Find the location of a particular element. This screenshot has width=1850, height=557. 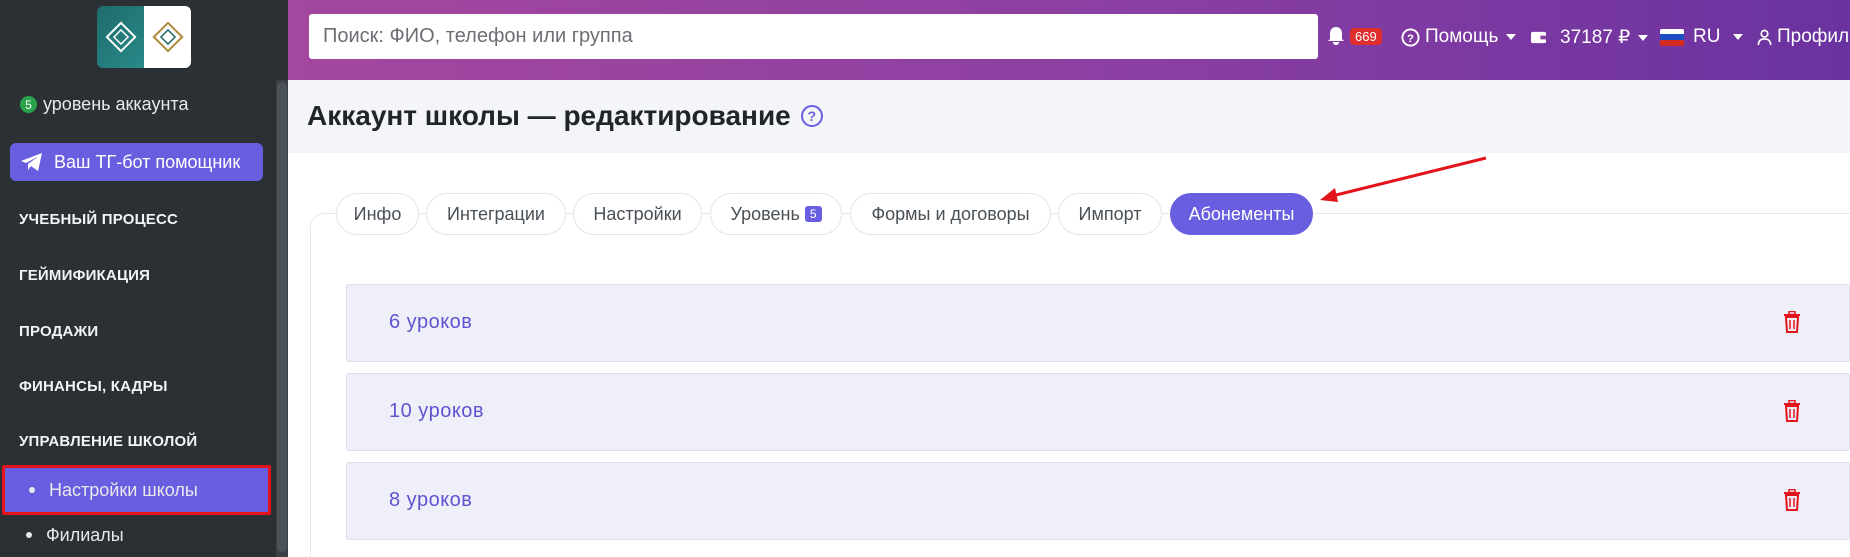

tab-level: Уровень 5 is located at coordinates (776, 214).